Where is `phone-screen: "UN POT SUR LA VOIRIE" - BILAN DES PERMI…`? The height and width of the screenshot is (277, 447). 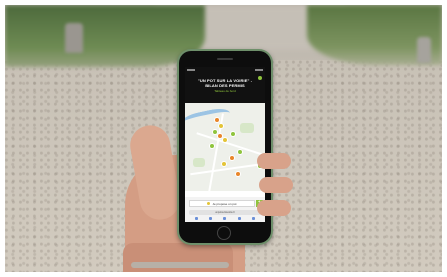 phone-screen: "UN POT SUR LA VOIRIE" - BILAN DES PERMI… is located at coordinates (225, 144).